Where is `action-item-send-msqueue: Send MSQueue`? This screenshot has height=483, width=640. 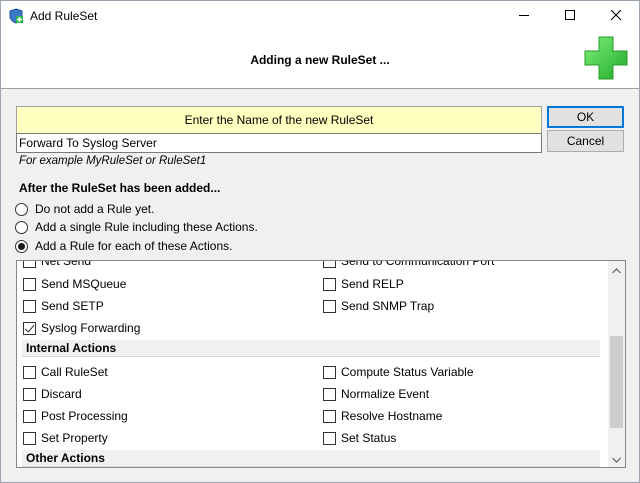
action-item-send-msqueue: Send MSQueue is located at coordinates (74, 284).